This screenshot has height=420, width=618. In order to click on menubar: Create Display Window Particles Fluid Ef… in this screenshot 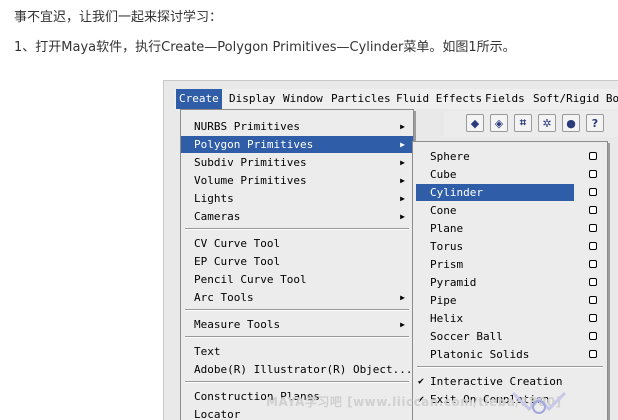, I will do `click(396, 99)`.